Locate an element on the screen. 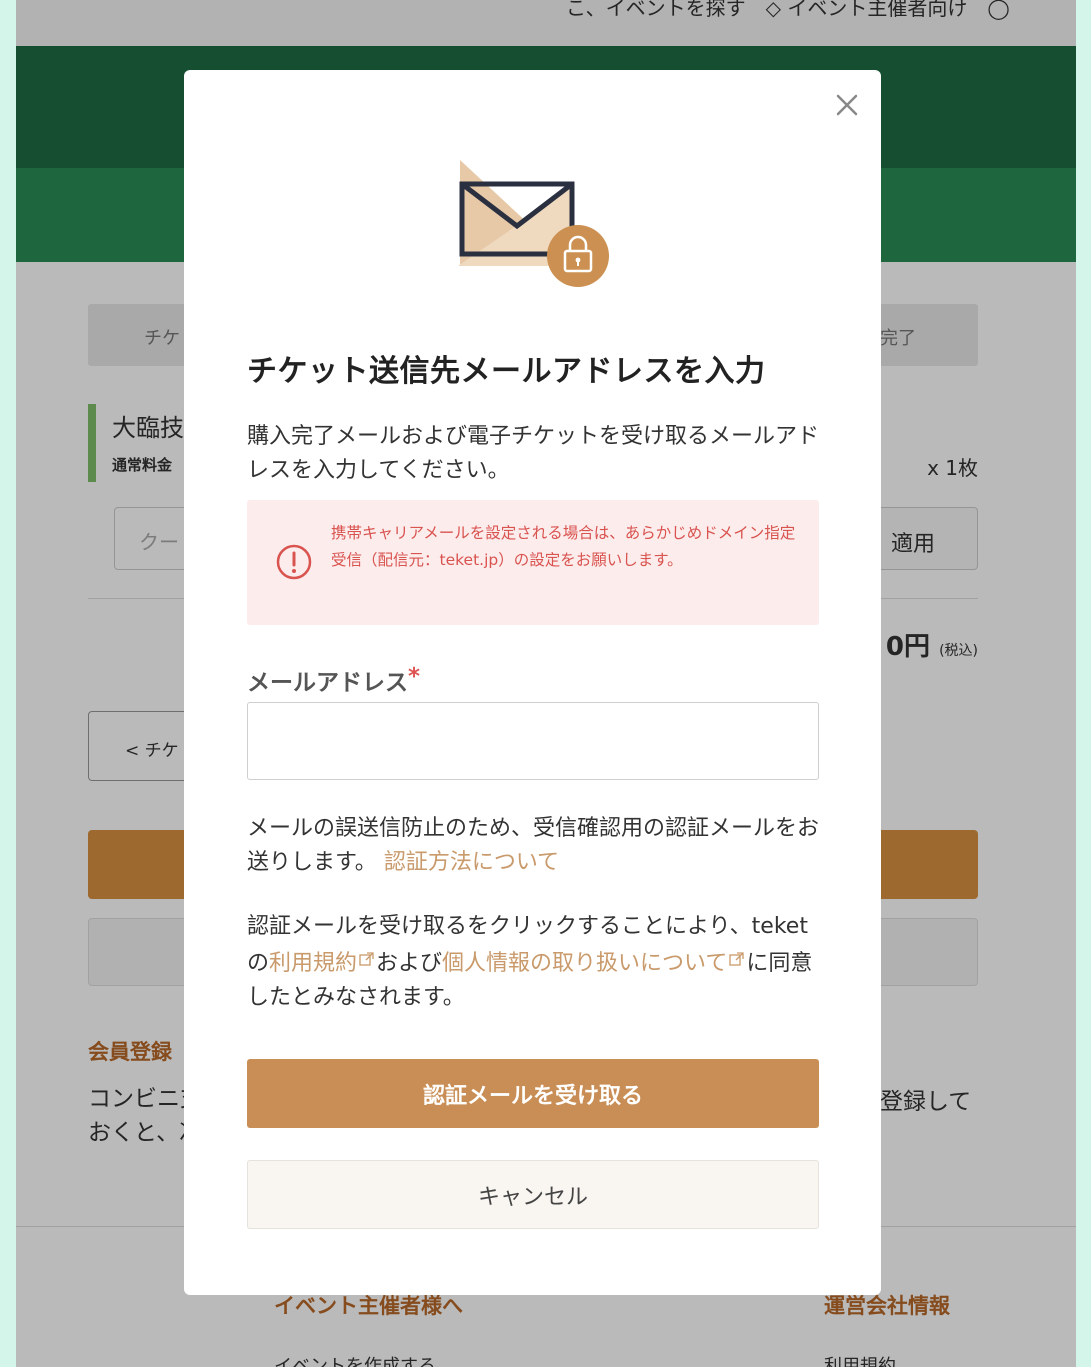 This screenshot has height=1367, width=1091. email-field-label: メールアドレス* is located at coordinates (333, 680).